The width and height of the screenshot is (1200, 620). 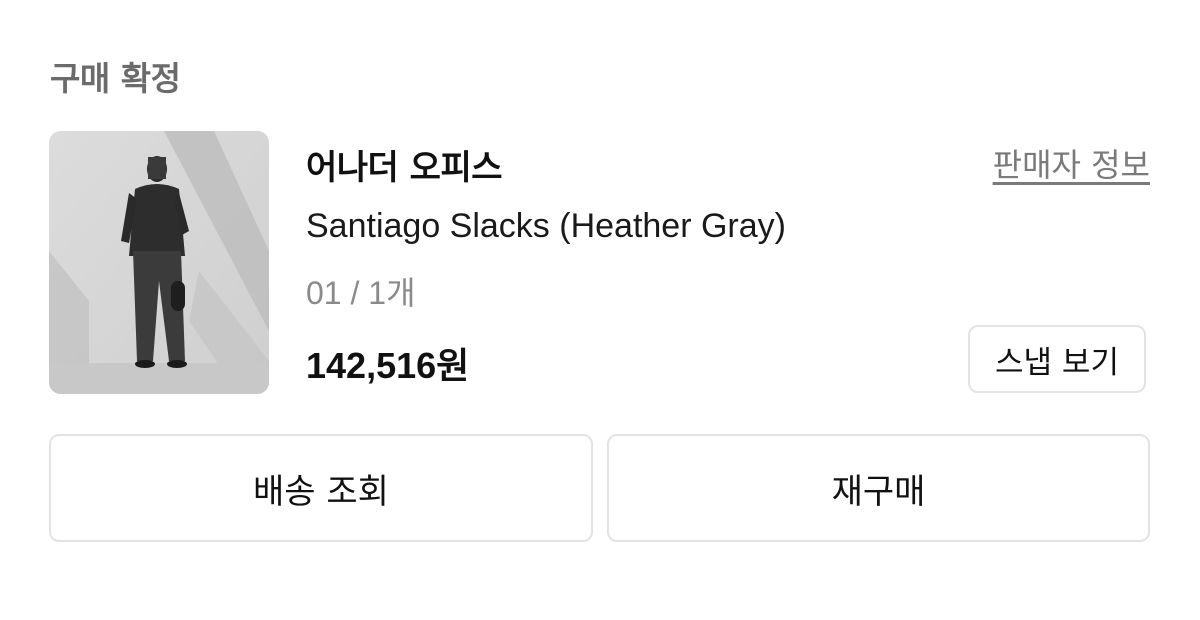 I want to click on view-snap-button: 스냅 보기, so click(x=1057, y=359).